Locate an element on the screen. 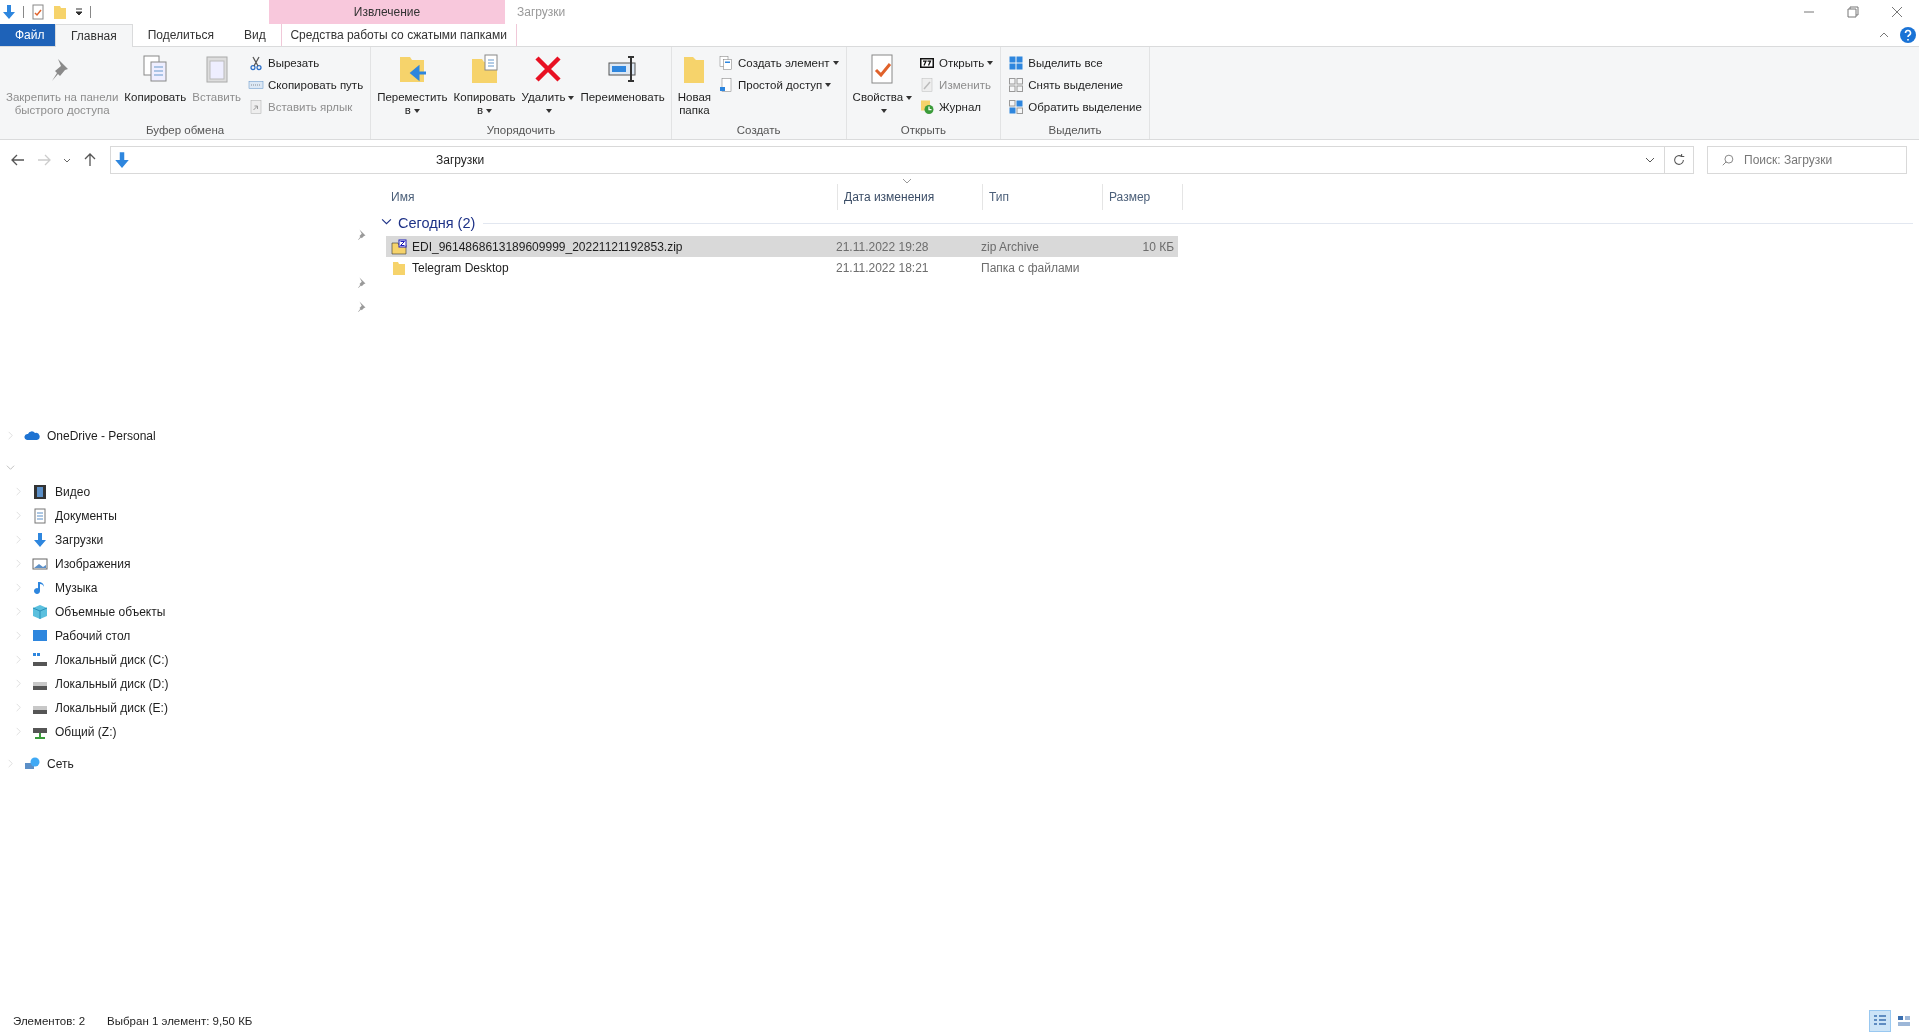 The height and width of the screenshot is (1034, 1919). details-view-icon is located at coordinates (1880, 1021).